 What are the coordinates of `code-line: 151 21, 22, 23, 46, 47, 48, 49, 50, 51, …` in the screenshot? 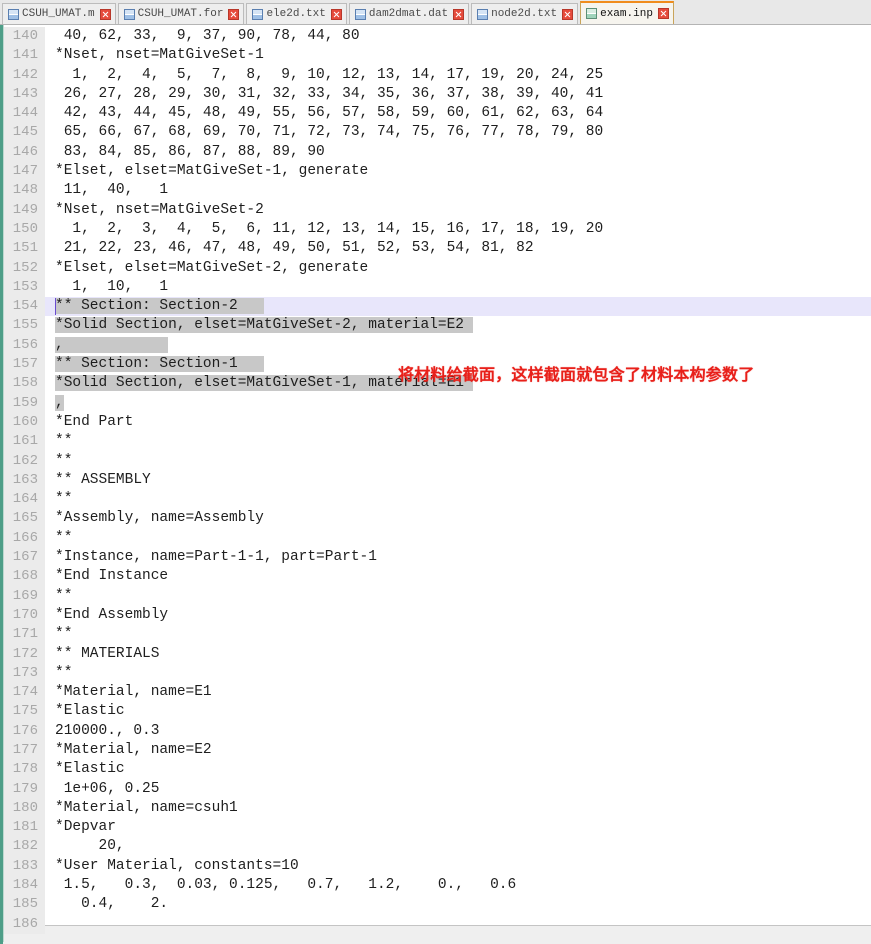 It's located at (435, 249).